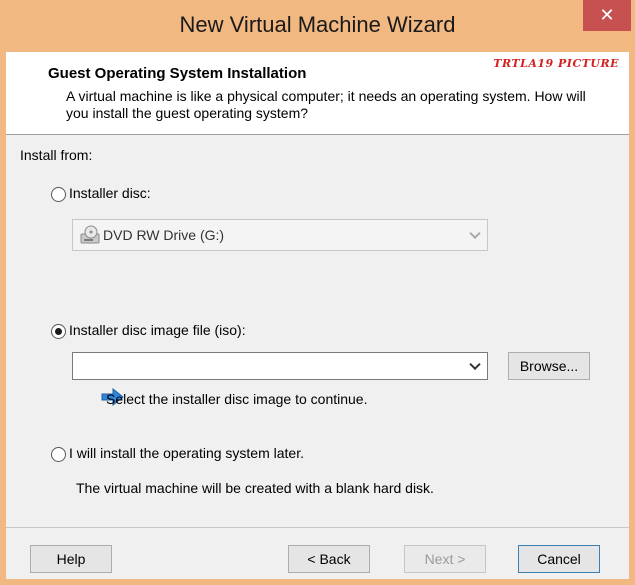 Image resolution: width=635 pixels, height=585 pixels. I want to click on watermark-text: TRTLA19 PICTURE, so click(556, 63).